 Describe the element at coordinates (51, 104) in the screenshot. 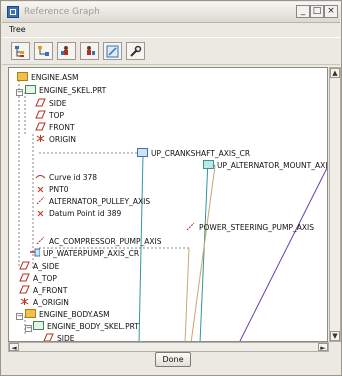

I see `tree-node-side: SIDE` at that location.